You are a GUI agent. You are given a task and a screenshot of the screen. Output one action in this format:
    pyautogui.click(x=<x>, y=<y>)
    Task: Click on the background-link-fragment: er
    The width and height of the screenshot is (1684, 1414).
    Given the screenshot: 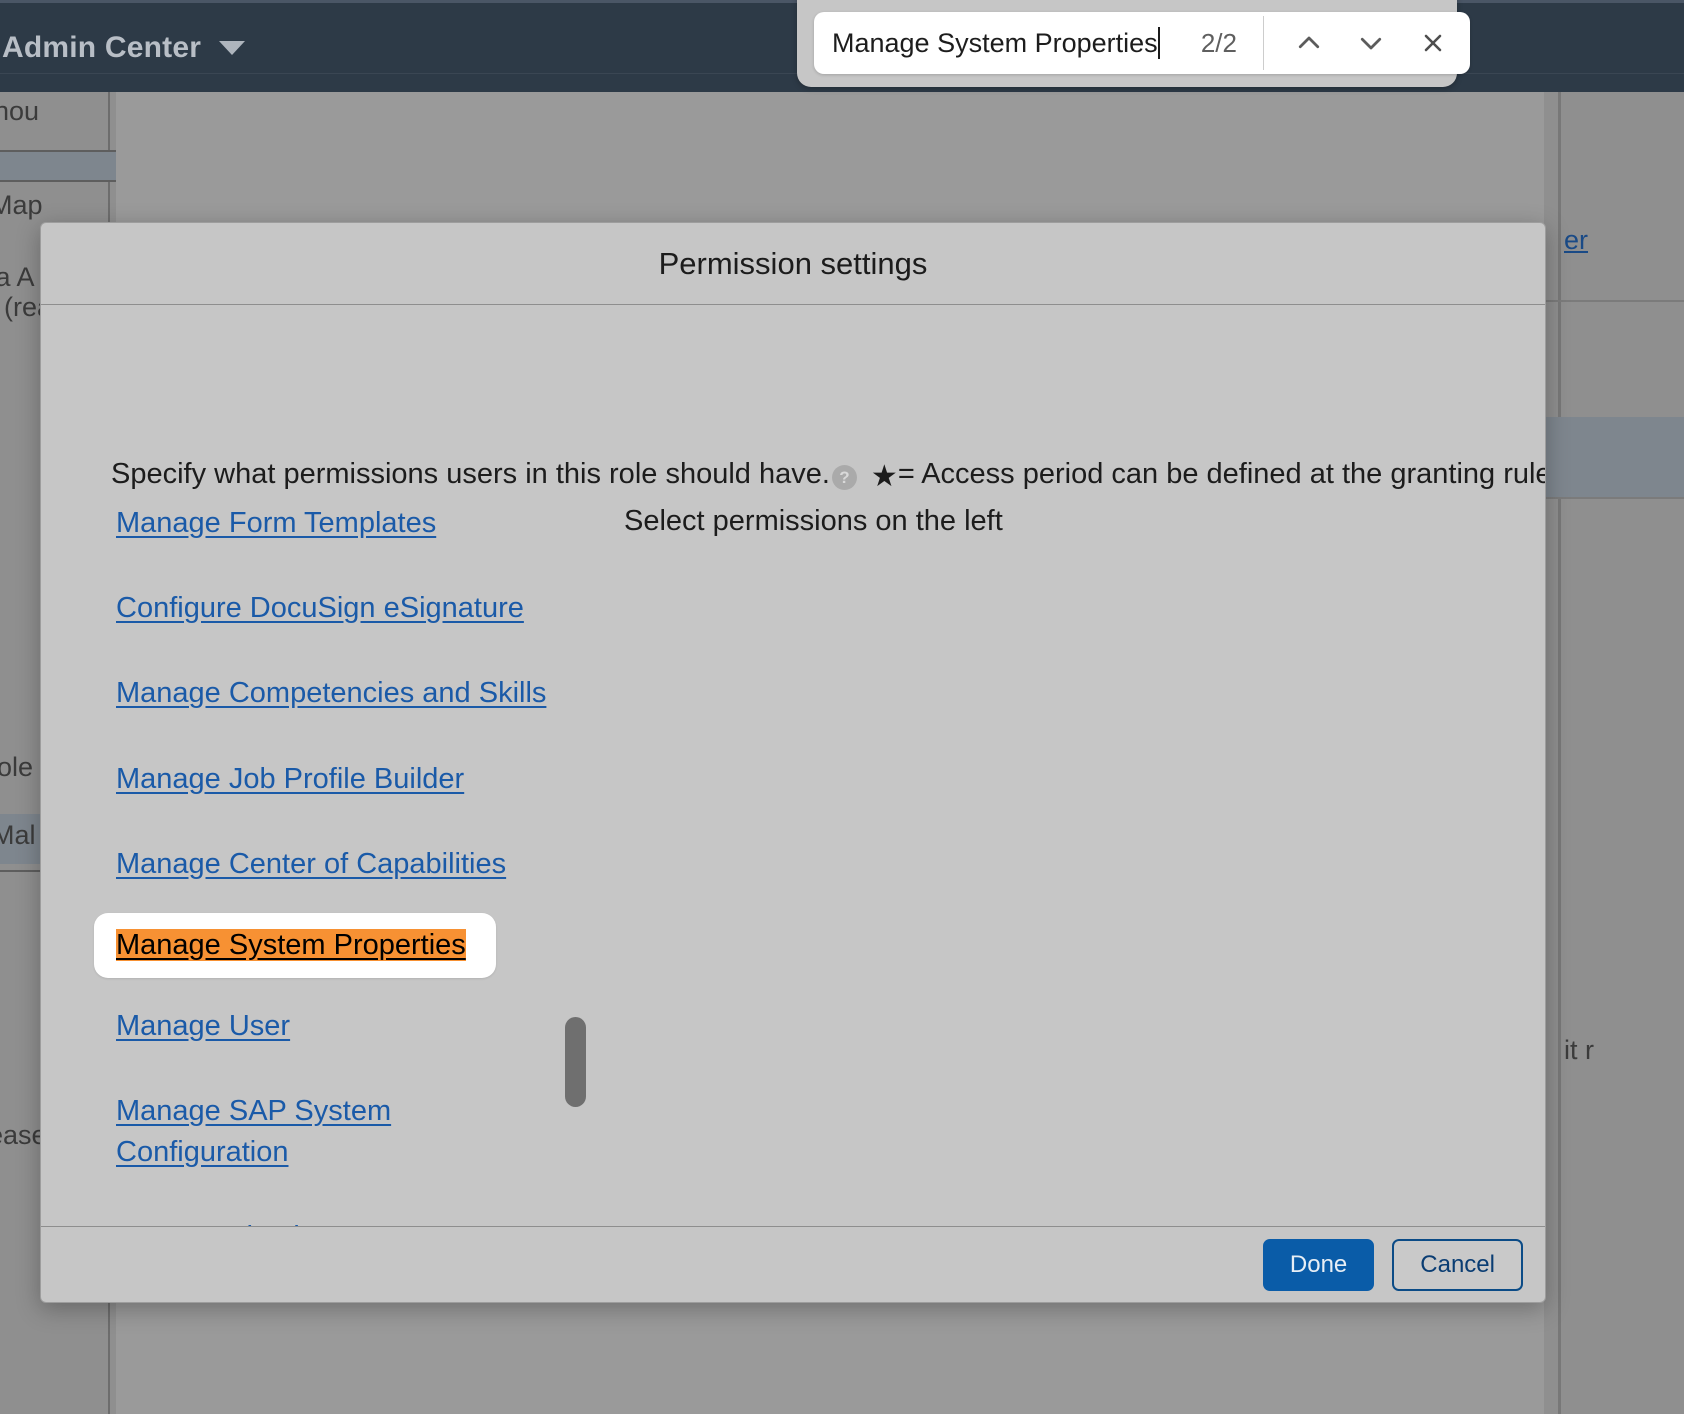 What is the action you would take?
    pyautogui.click(x=1576, y=240)
    